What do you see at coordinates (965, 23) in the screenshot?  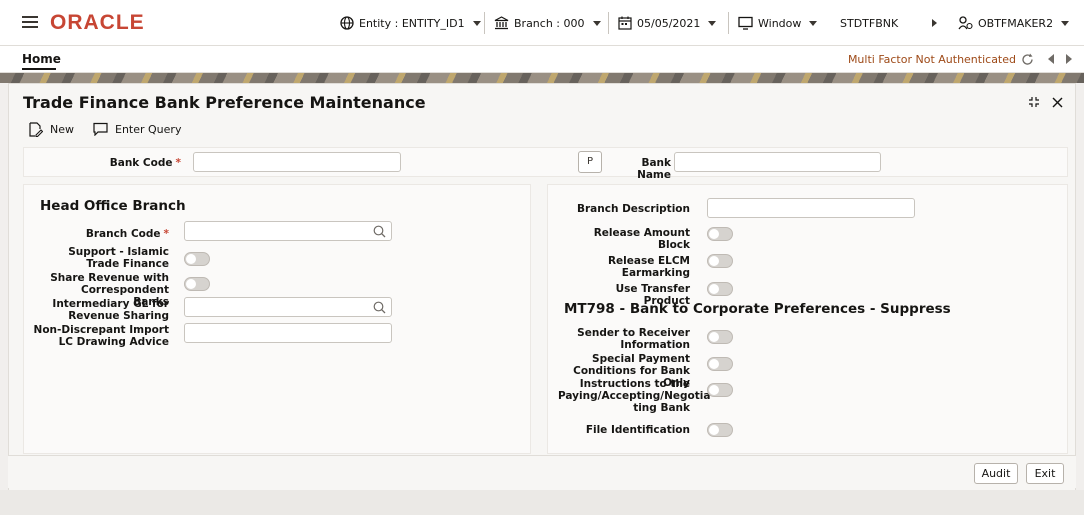 I see `user-icon` at bounding box center [965, 23].